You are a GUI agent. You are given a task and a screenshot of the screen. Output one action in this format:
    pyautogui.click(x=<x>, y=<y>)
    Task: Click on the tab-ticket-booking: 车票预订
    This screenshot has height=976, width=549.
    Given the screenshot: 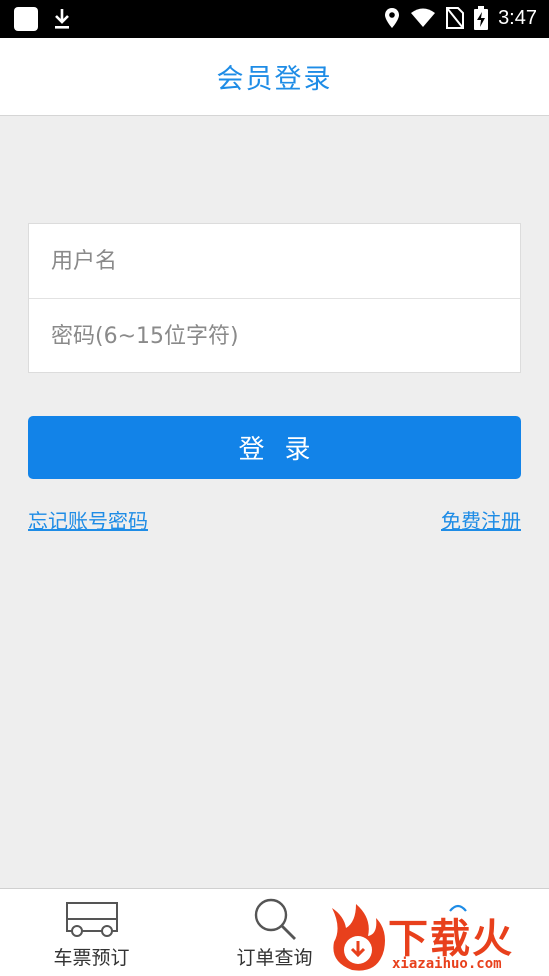 What is the action you would take?
    pyautogui.click(x=91, y=932)
    